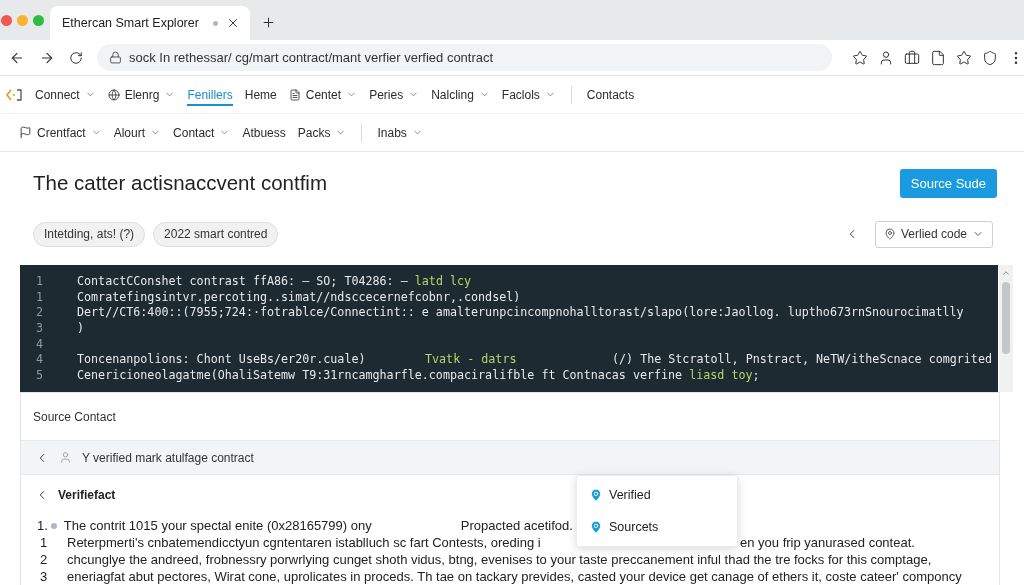 The image size is (1024, 585). What do you see at coordinates (990, 57) in the screenshot?
I see `shield-icon` at bounding box center [990, 57].